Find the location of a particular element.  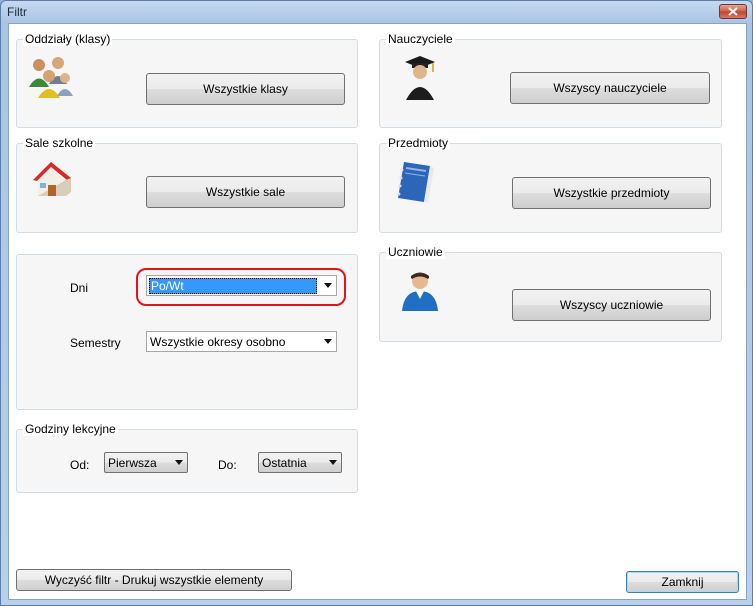

people-group-icon is located at coordinates (51, 77).